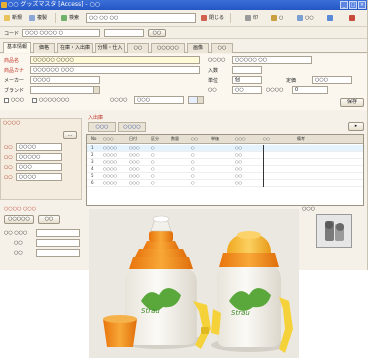 The height and width of the screenshot is (358, 368). I want to click on help-button, so click(335, 18).